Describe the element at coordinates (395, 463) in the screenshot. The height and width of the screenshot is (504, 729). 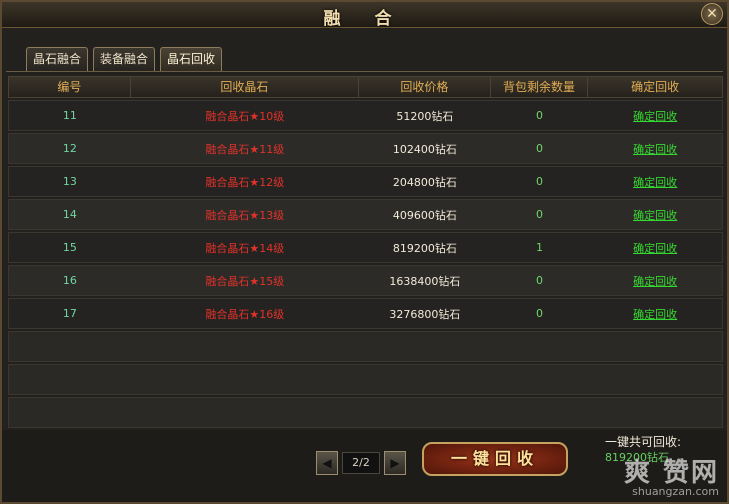
I see `next-page-button: ▶` at that location.